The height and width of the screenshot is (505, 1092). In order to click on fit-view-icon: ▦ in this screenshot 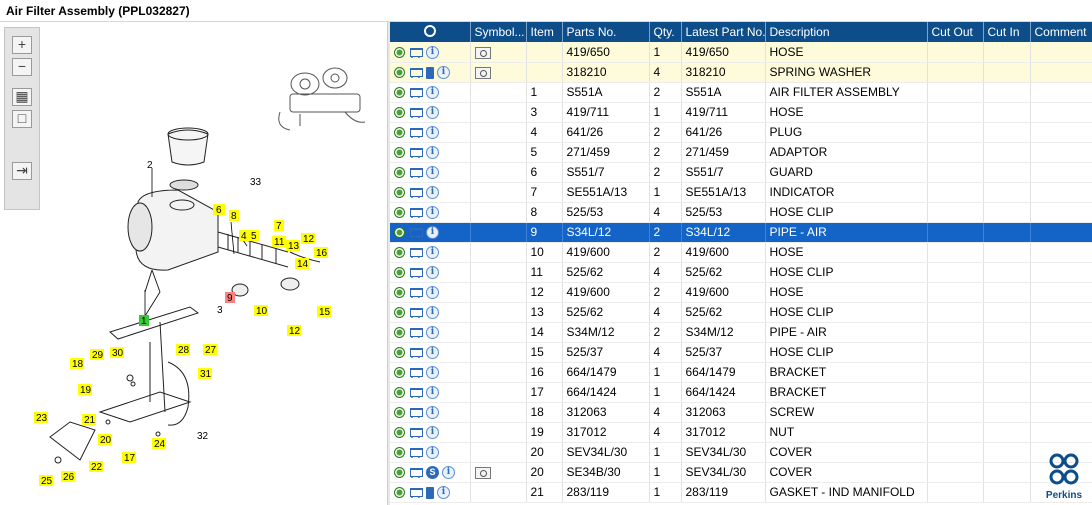, I will do `click(22, 97)`.